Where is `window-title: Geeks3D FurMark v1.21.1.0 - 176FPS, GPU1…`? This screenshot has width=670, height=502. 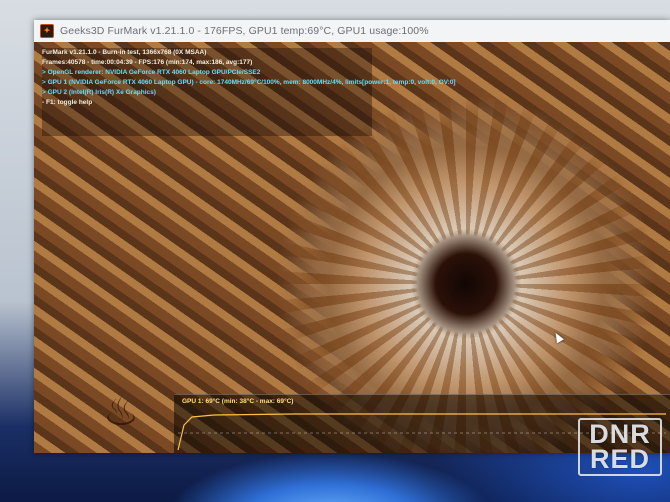
window-title: Geeks3D FurMark v1.21.1.0 - 176FPS, GPU1… is located at coordinates (244, 31).